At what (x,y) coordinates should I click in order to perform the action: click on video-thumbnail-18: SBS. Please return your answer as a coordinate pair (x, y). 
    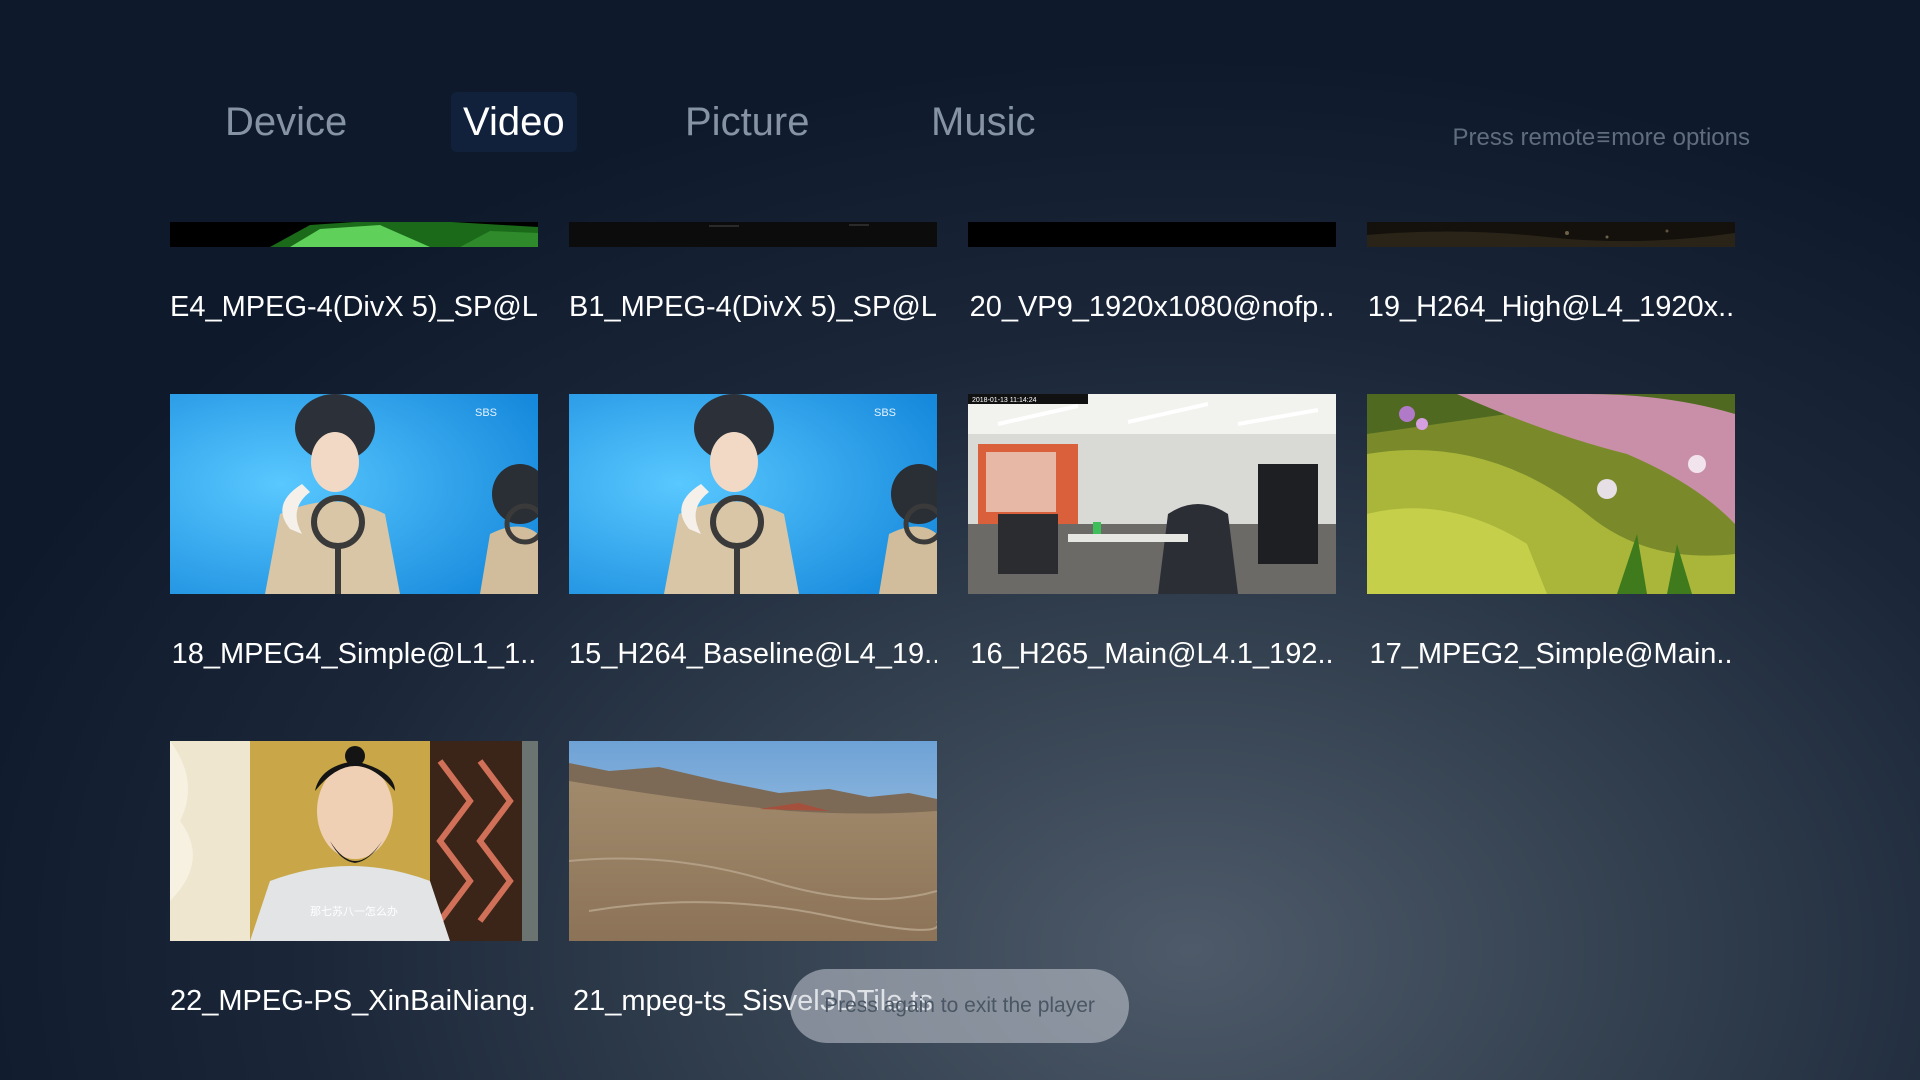
    Looking at the image, I should click on (354, 494).